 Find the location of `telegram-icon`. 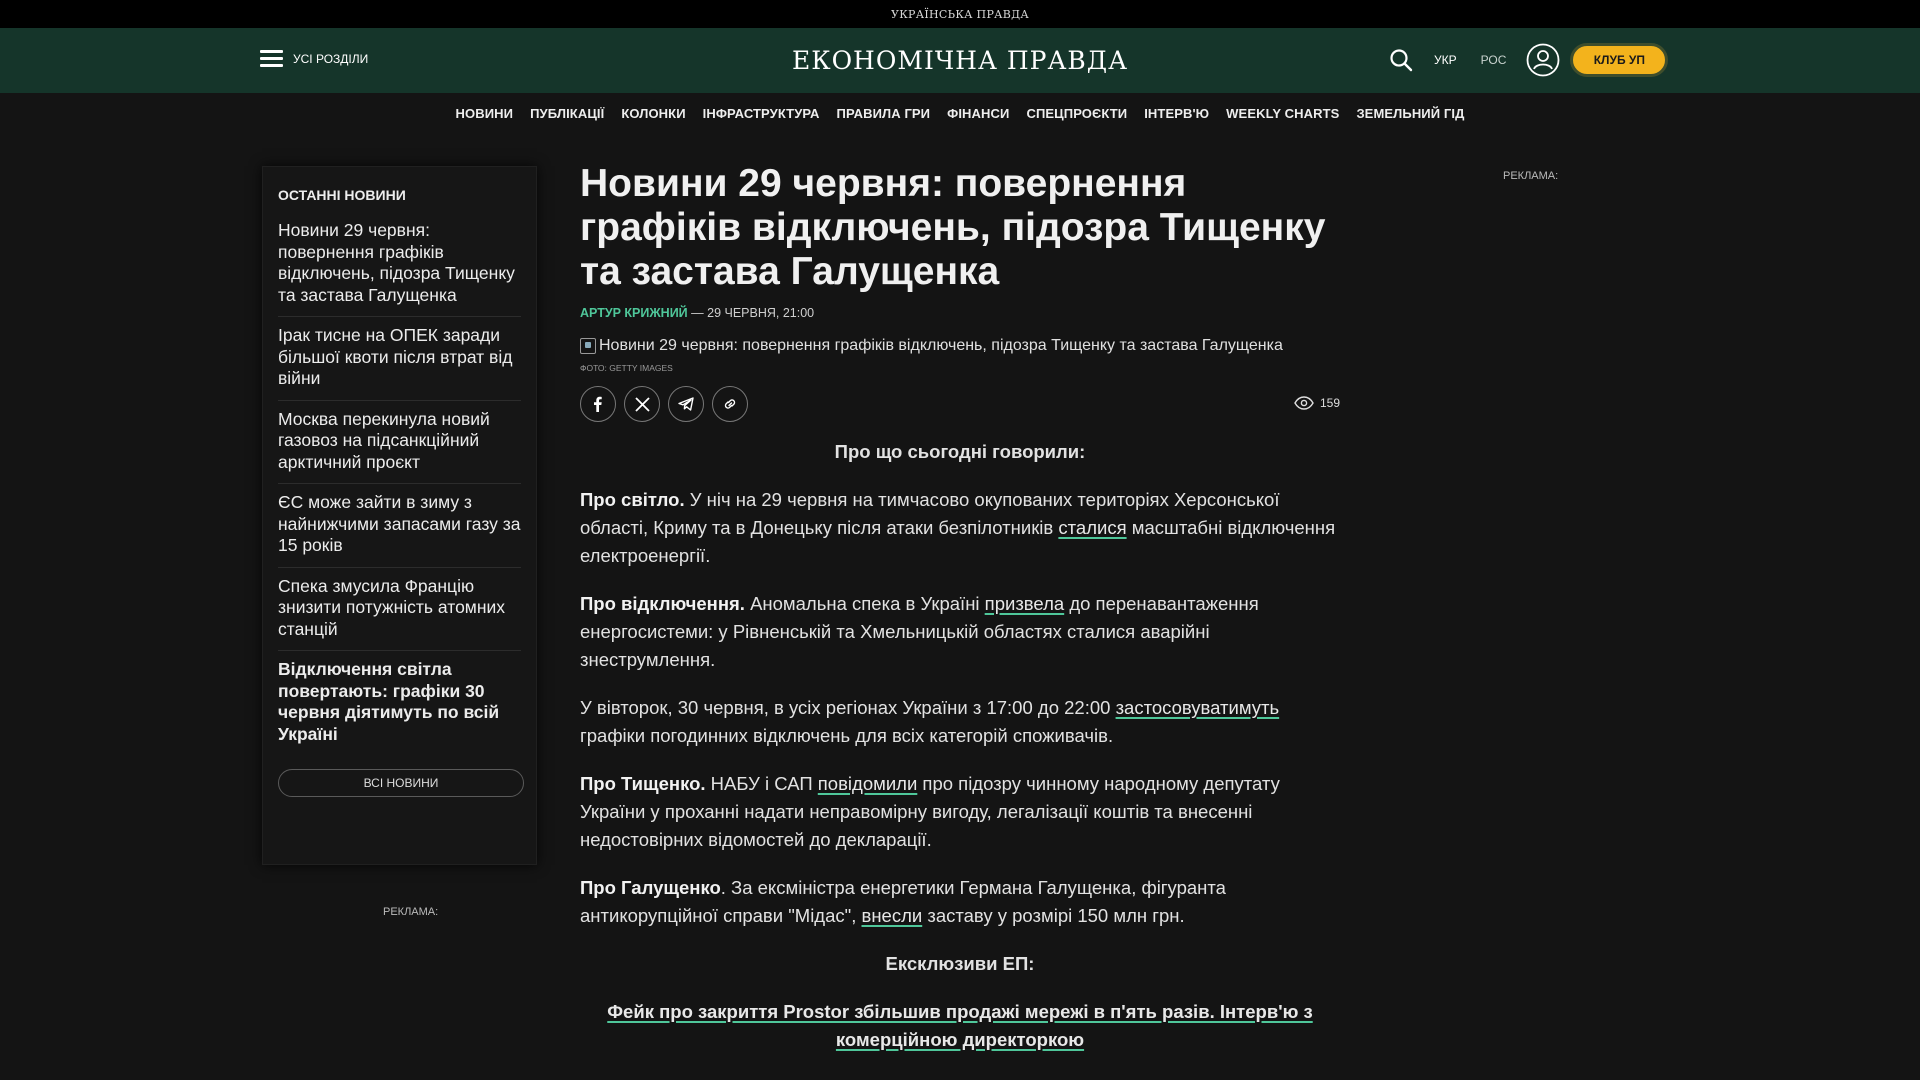

telegram-icon is located at coordinates (686, 404).